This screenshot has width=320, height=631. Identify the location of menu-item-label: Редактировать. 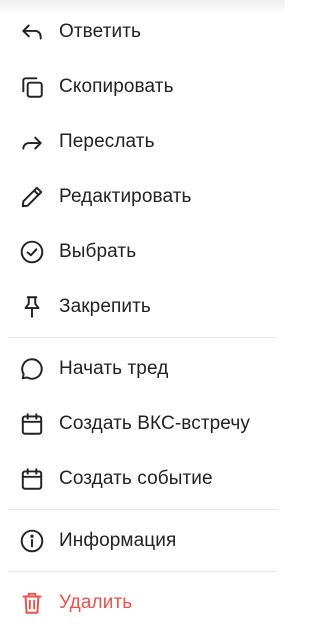
(125, 196).